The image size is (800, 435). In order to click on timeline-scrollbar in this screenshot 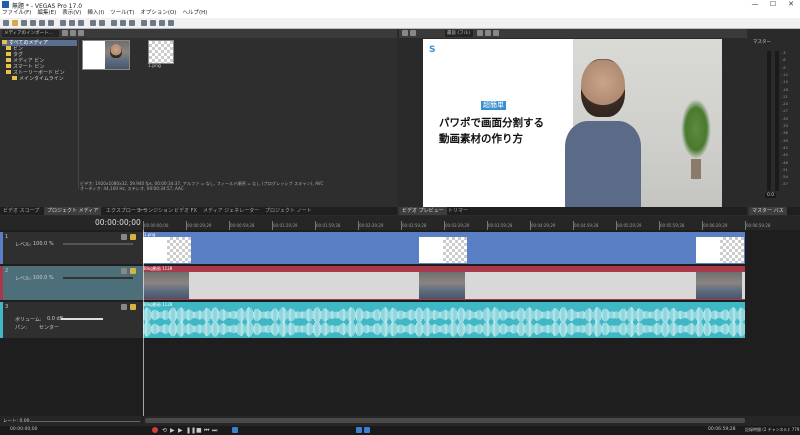, I will do `click(471, 421)`.